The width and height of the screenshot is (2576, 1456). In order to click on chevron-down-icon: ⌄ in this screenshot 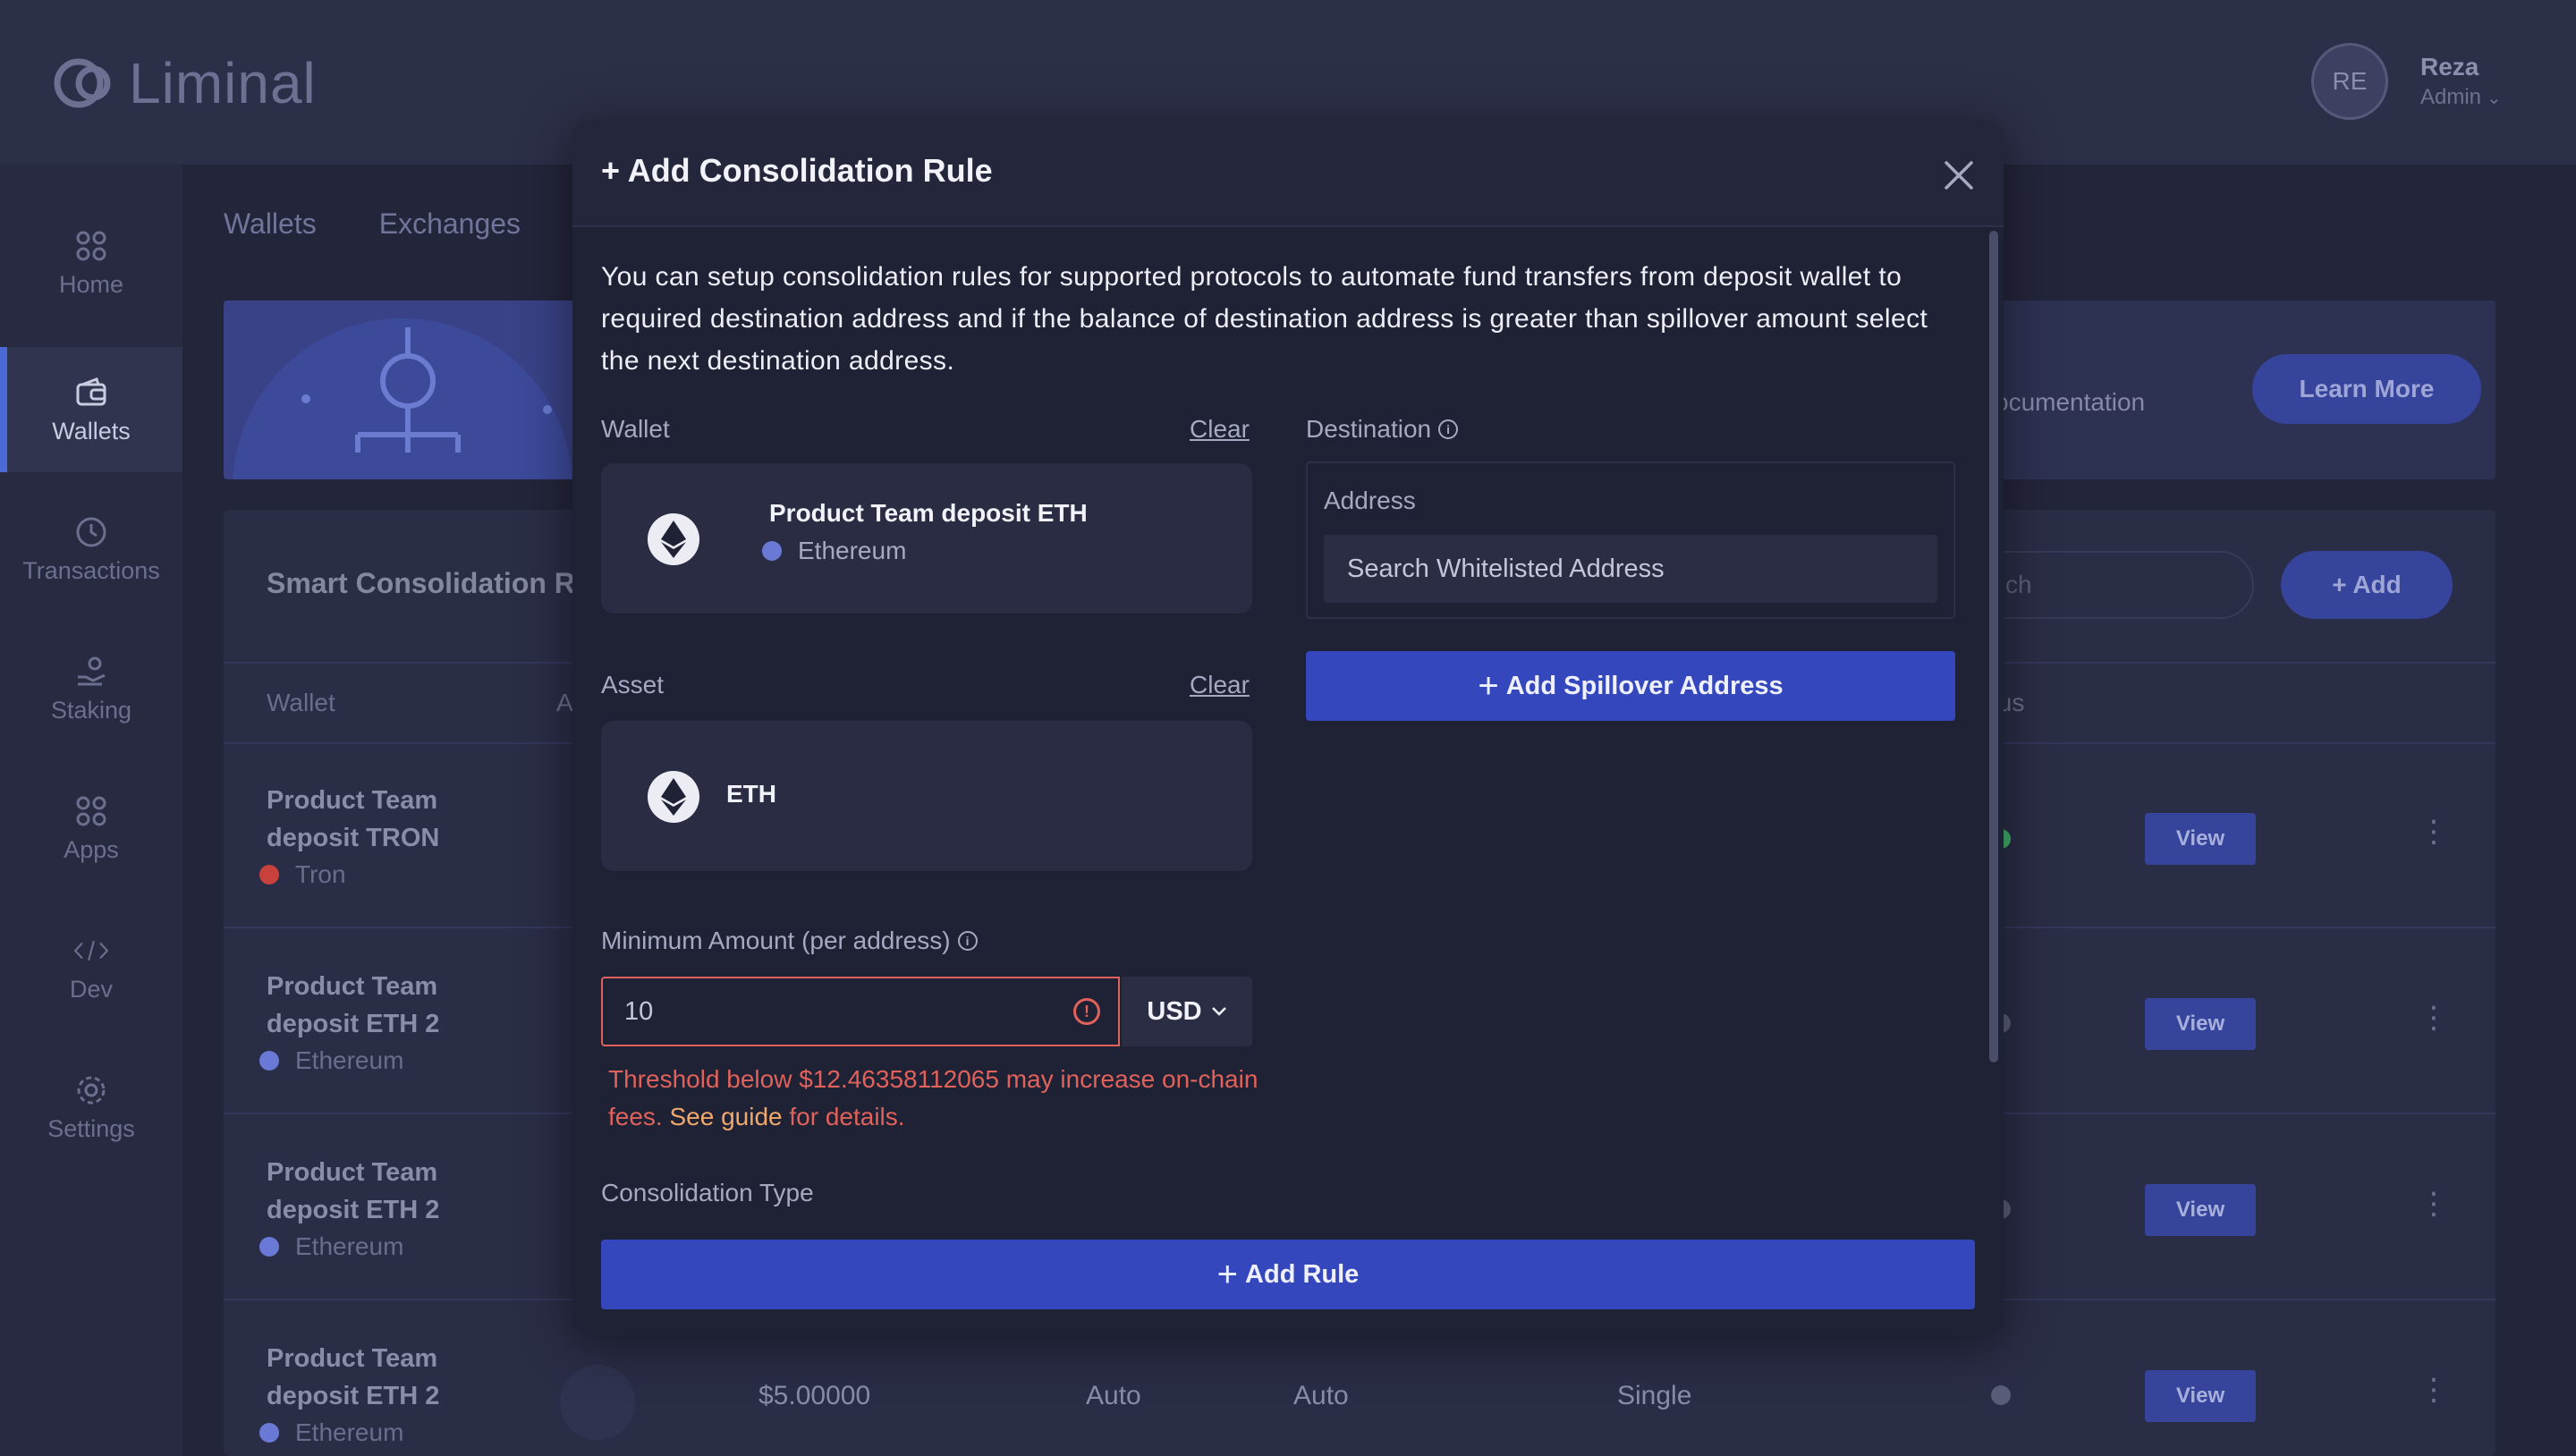, I will do `click(2494, 98)`.